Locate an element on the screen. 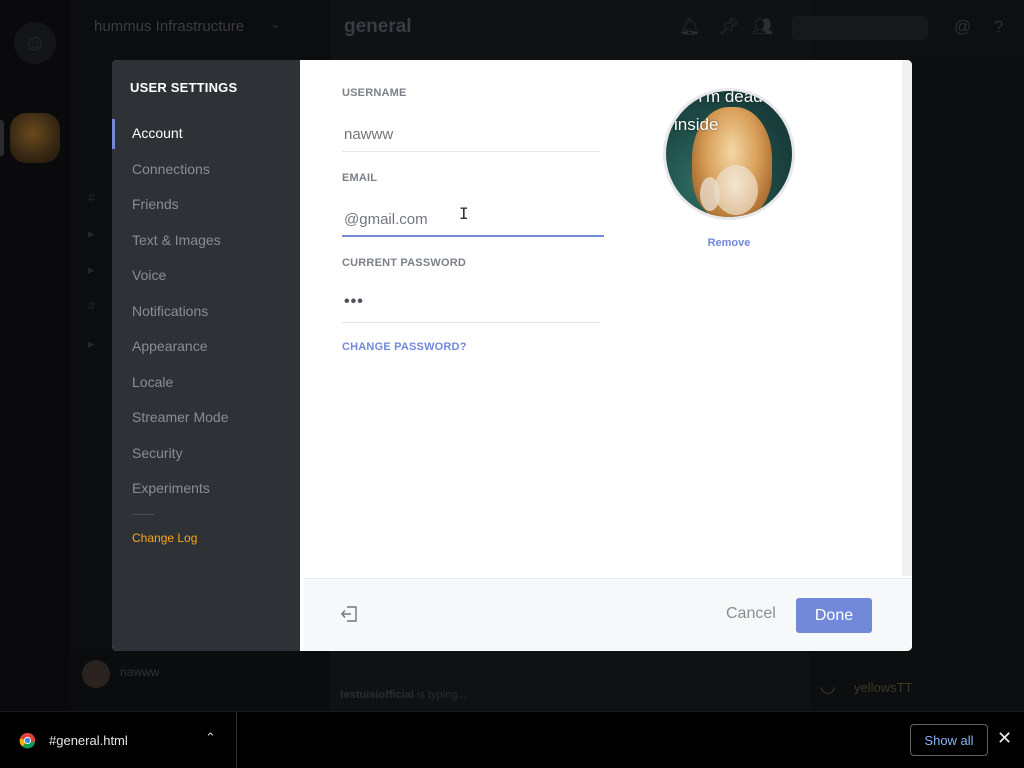 The height and width of the screenshot is (768, 1024). chevron-down-icon: ⌄ is located at coordinates (275, 23).